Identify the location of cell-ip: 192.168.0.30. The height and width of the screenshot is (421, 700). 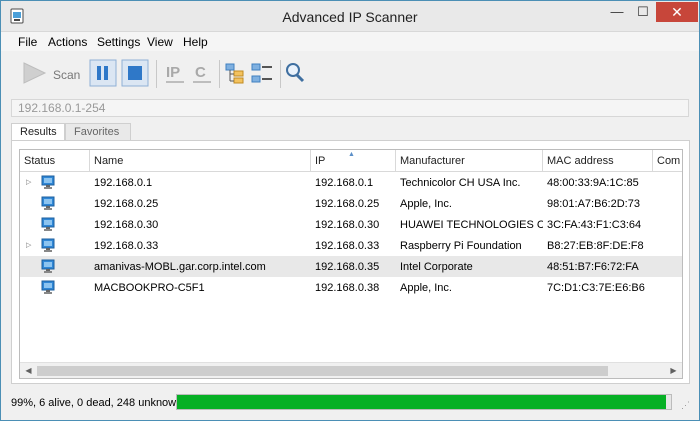
(347, 225).